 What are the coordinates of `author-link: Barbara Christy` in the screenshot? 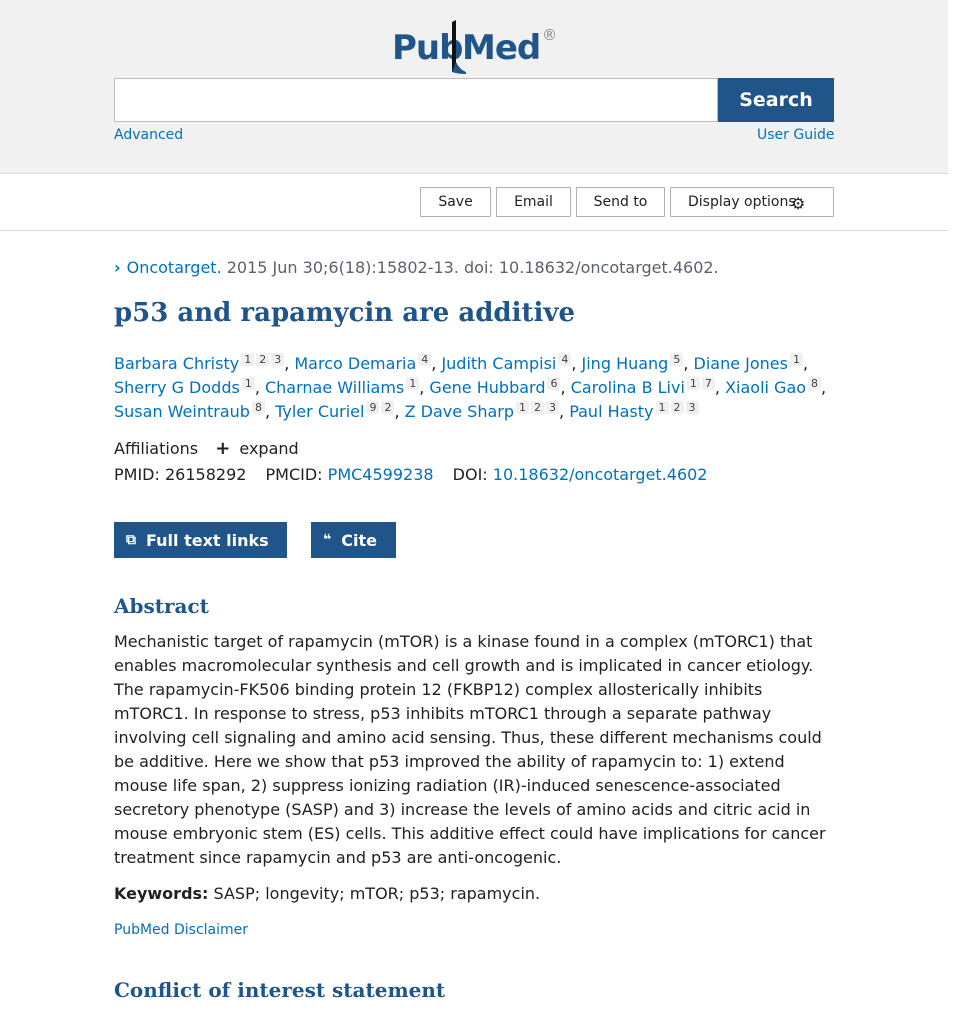 It's located at (176, 363).